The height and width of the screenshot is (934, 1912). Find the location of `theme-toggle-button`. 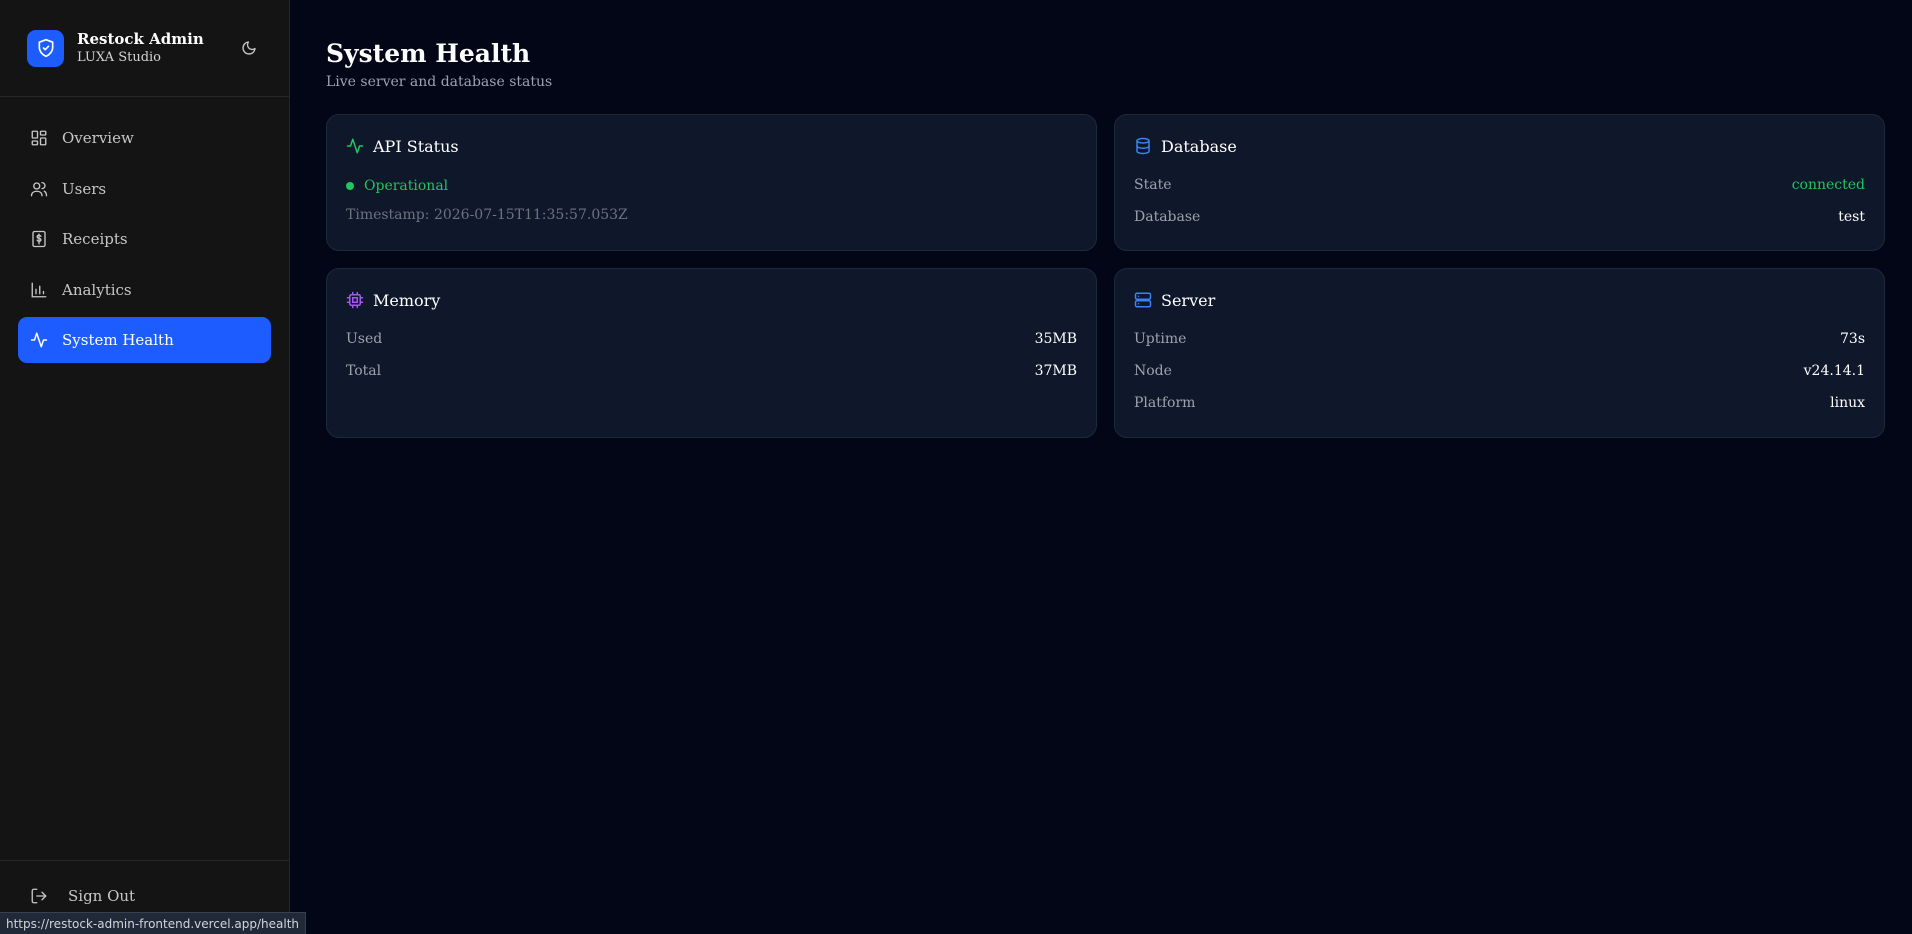

theme-toggle-button is located at coordinates (249, 48).